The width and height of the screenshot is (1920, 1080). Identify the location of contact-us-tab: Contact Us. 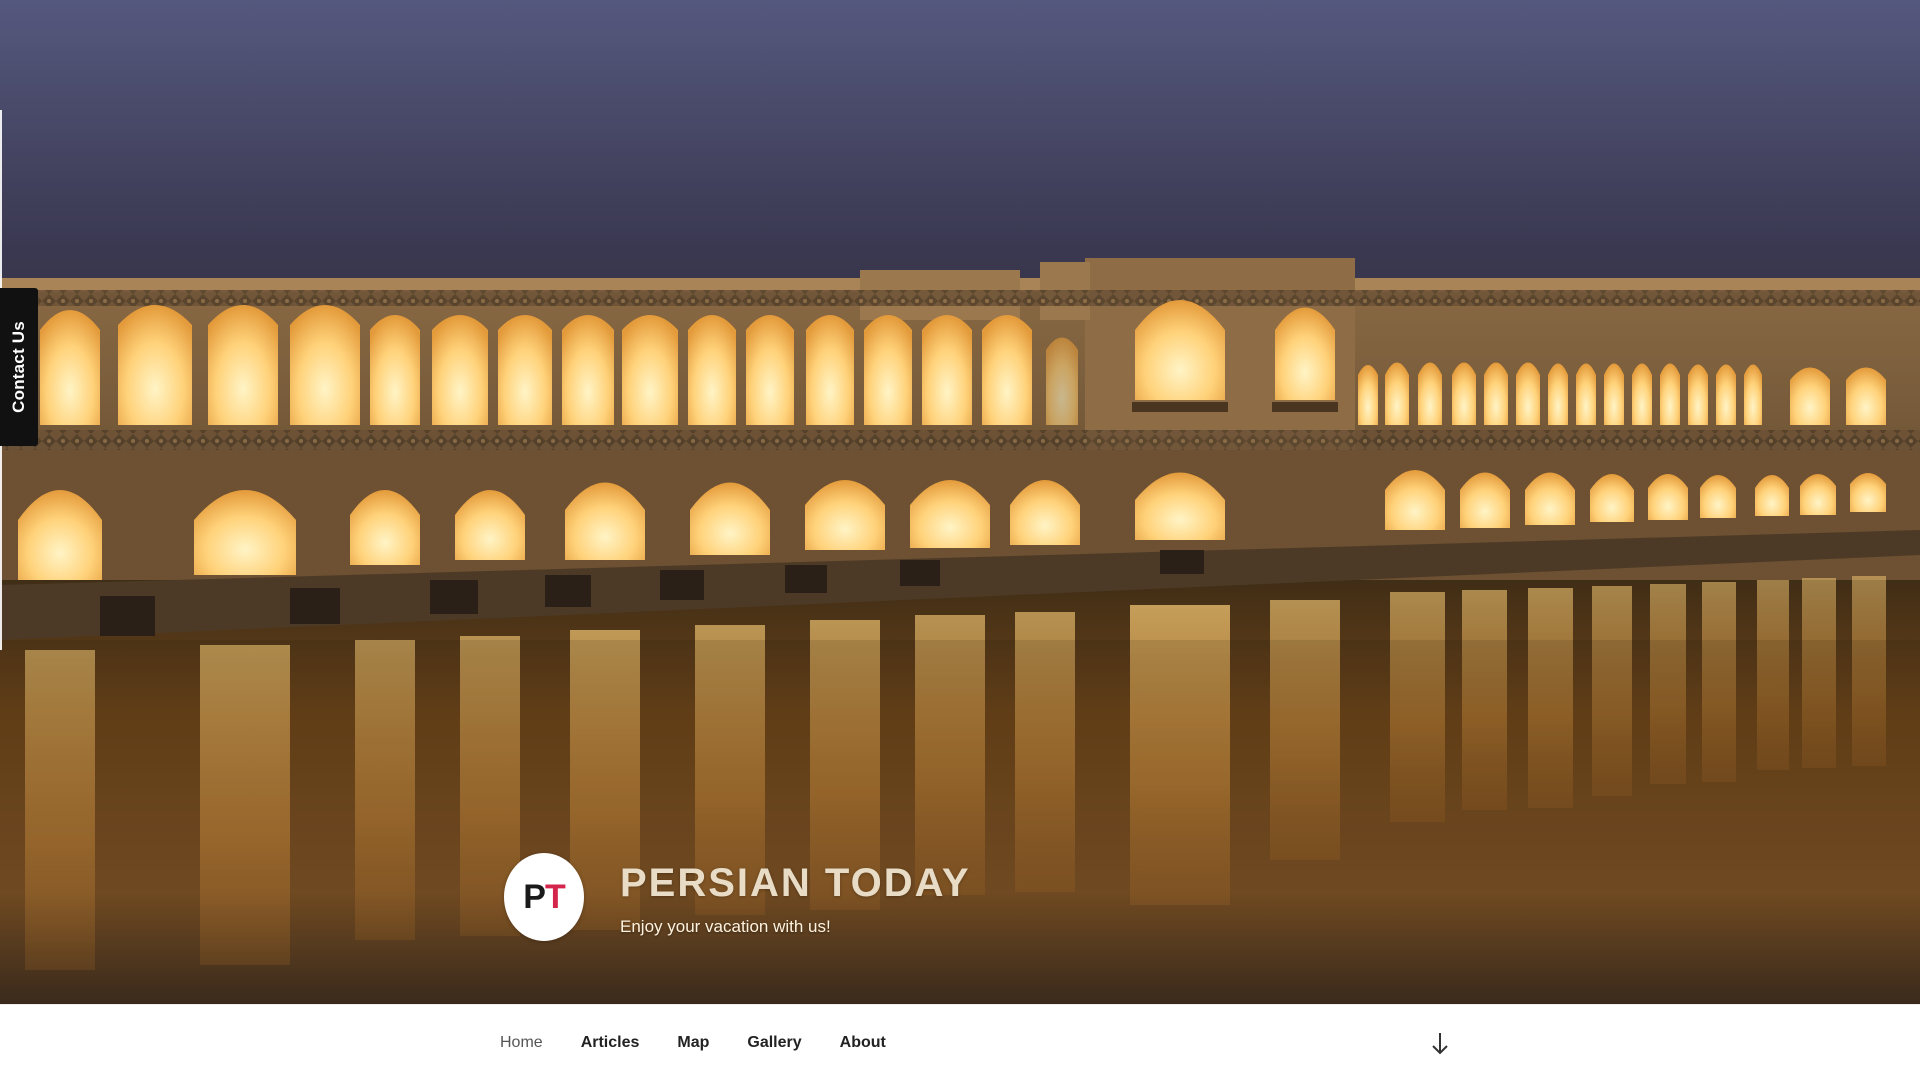
(19, 367).